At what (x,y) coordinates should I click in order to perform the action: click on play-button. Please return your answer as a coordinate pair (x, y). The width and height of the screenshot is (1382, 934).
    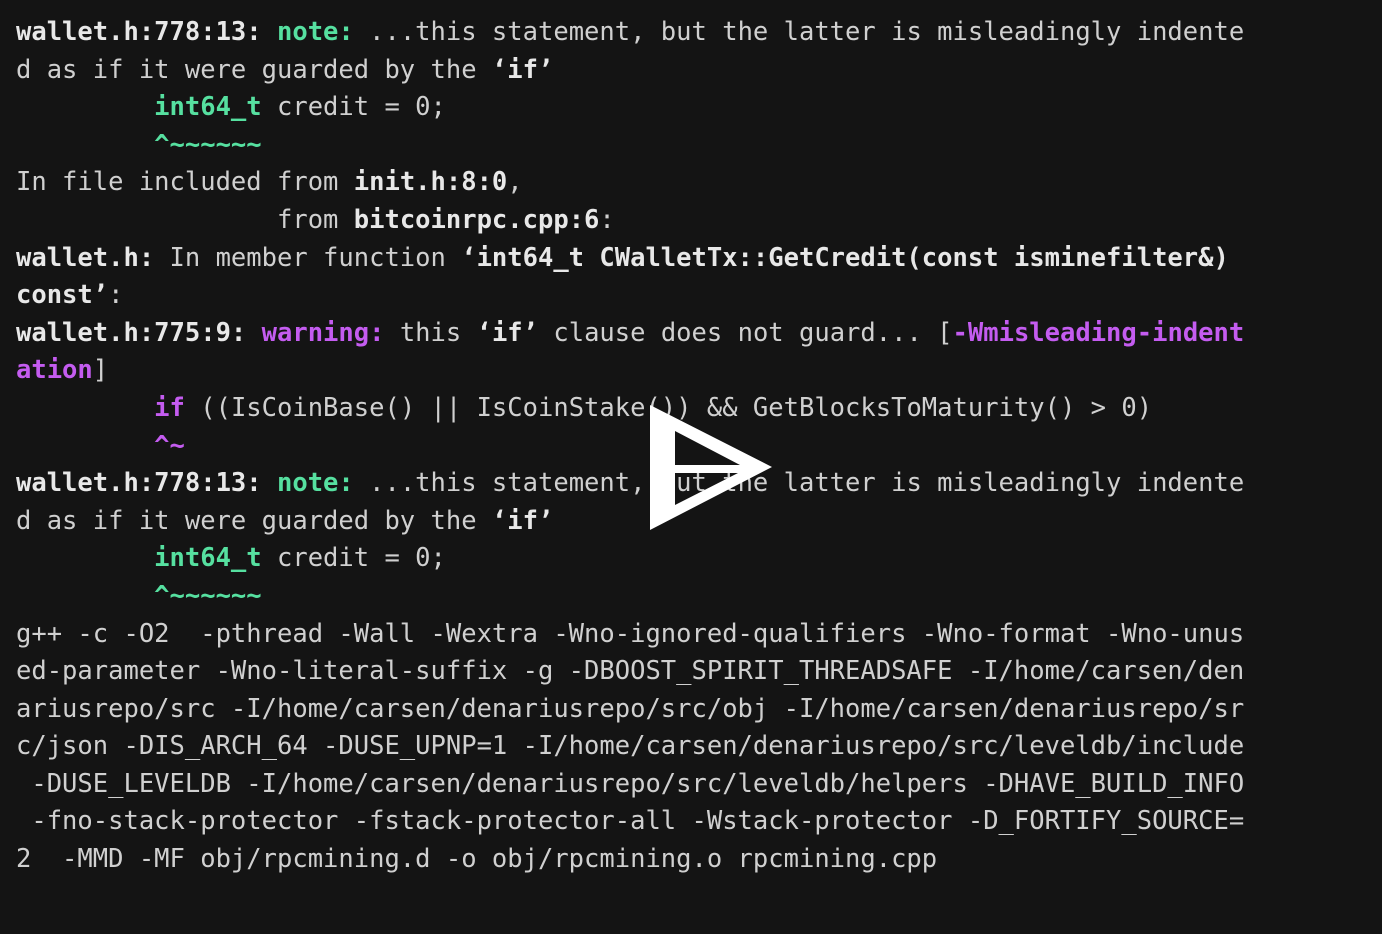
    Looking at the image, I should click on (710, 468).